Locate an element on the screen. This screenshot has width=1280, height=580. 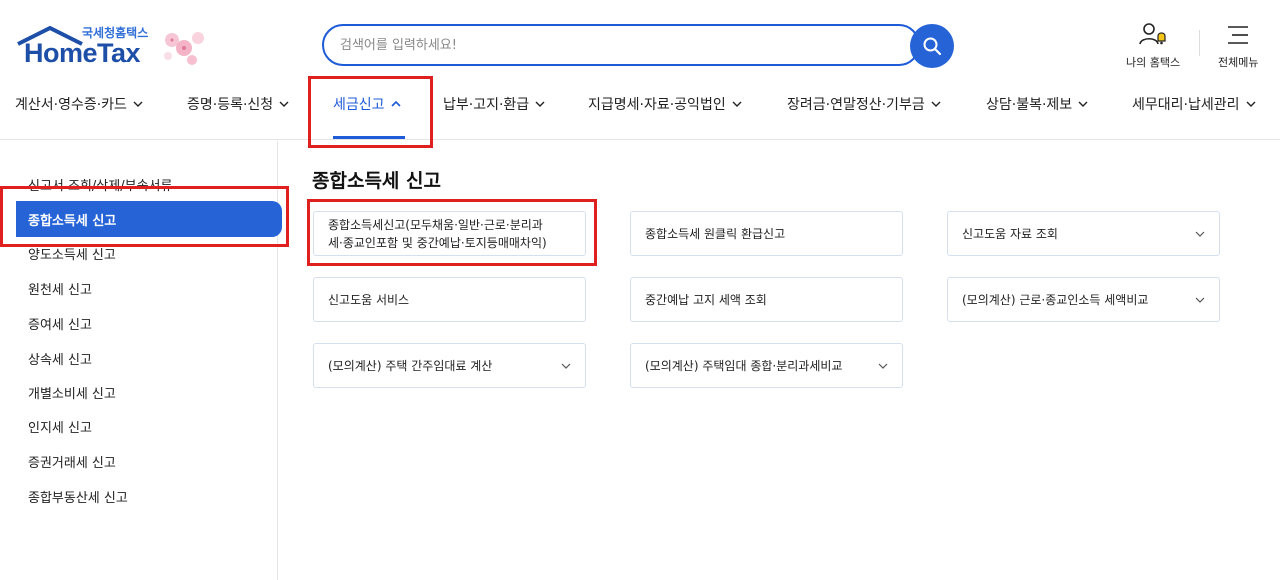
gnb-label: 증명·등록·신청 is located at coordinates (230, 105).